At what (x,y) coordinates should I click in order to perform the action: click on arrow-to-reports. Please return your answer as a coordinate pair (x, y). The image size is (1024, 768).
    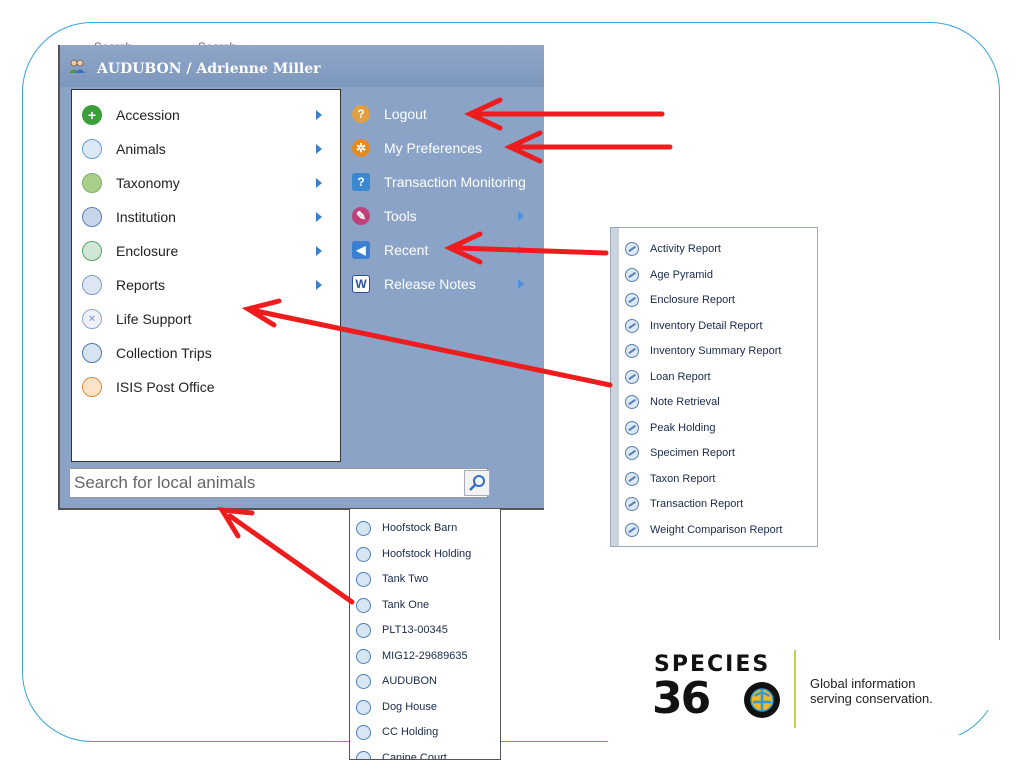
    Looking at the image, I should click on (433, 348).